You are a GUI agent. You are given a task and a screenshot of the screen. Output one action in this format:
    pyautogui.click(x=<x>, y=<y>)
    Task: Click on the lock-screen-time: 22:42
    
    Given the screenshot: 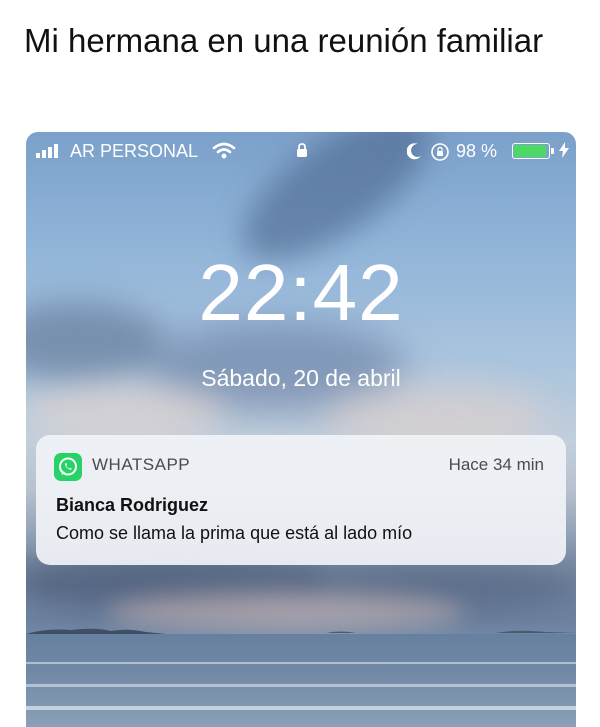 What is the action you would take?
    pyautogui.click(x=301, y=292)
    